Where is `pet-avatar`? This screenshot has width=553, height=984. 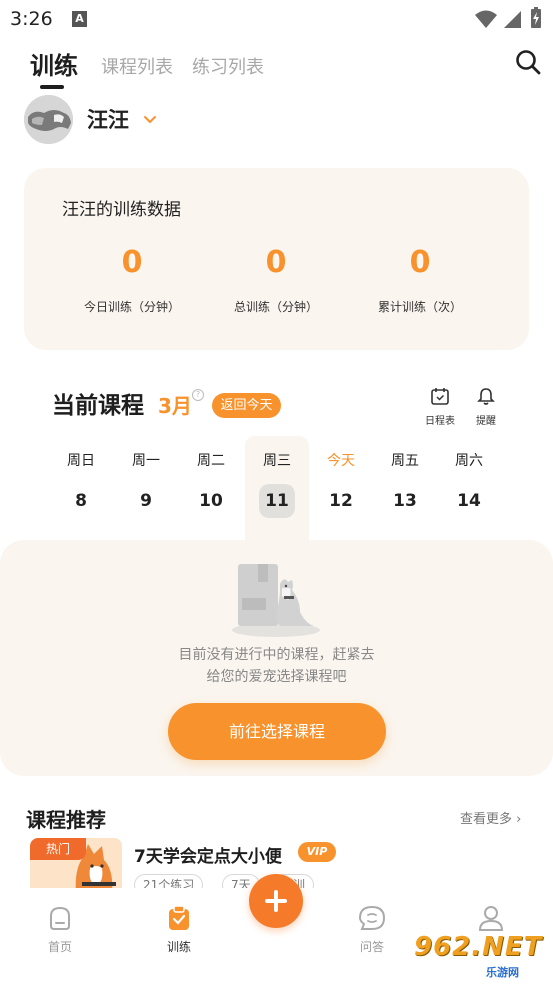 pet-avatar is located at coordinates (48, 119).